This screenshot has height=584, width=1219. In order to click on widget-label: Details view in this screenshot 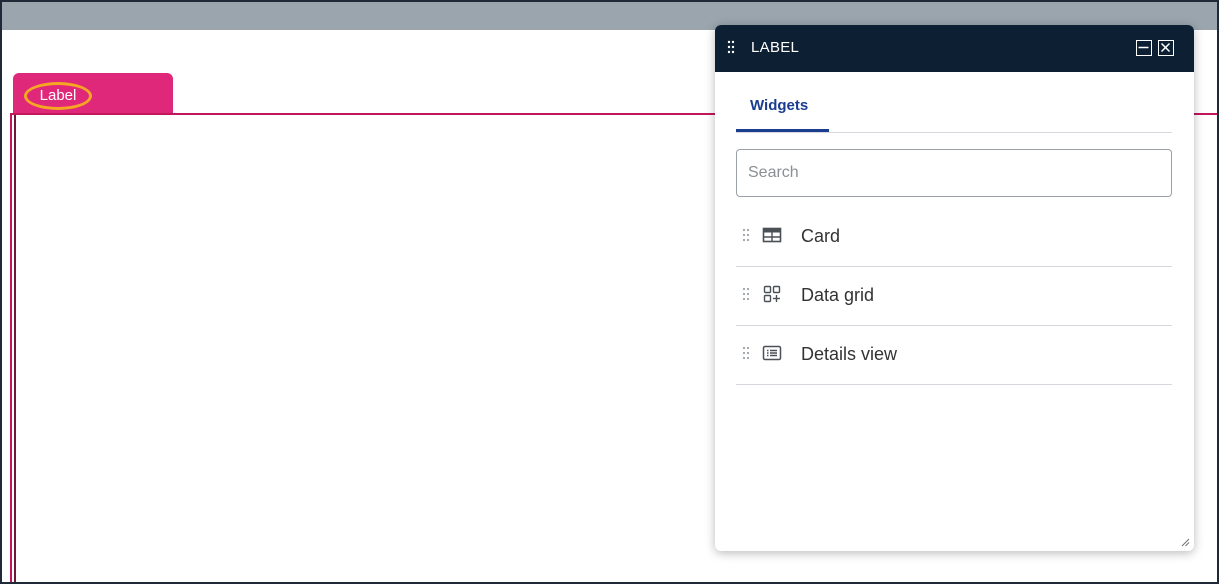, I will do `click(849, 354)`.